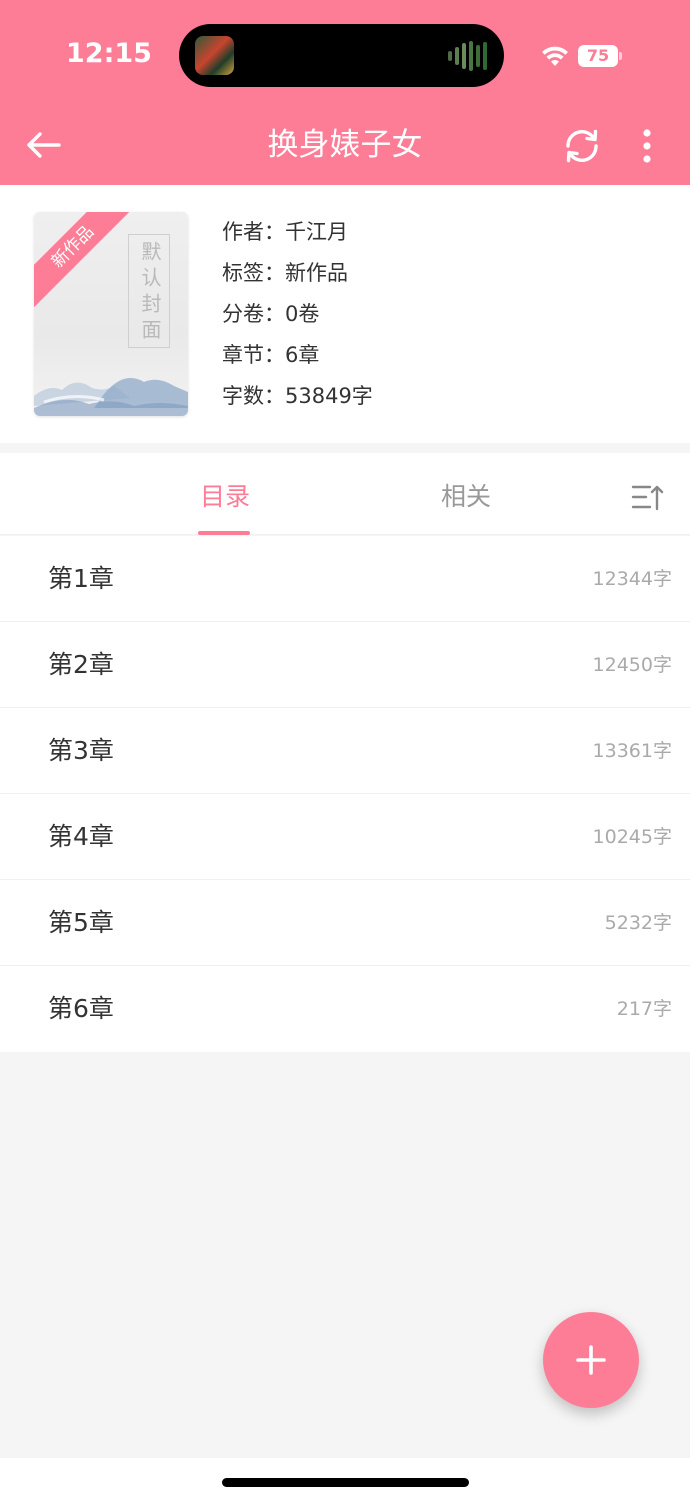  What do you see at coordinates (253, 232) in the screenshot?
I see `meta-label: 作者：` at bounding box center [253, 232].